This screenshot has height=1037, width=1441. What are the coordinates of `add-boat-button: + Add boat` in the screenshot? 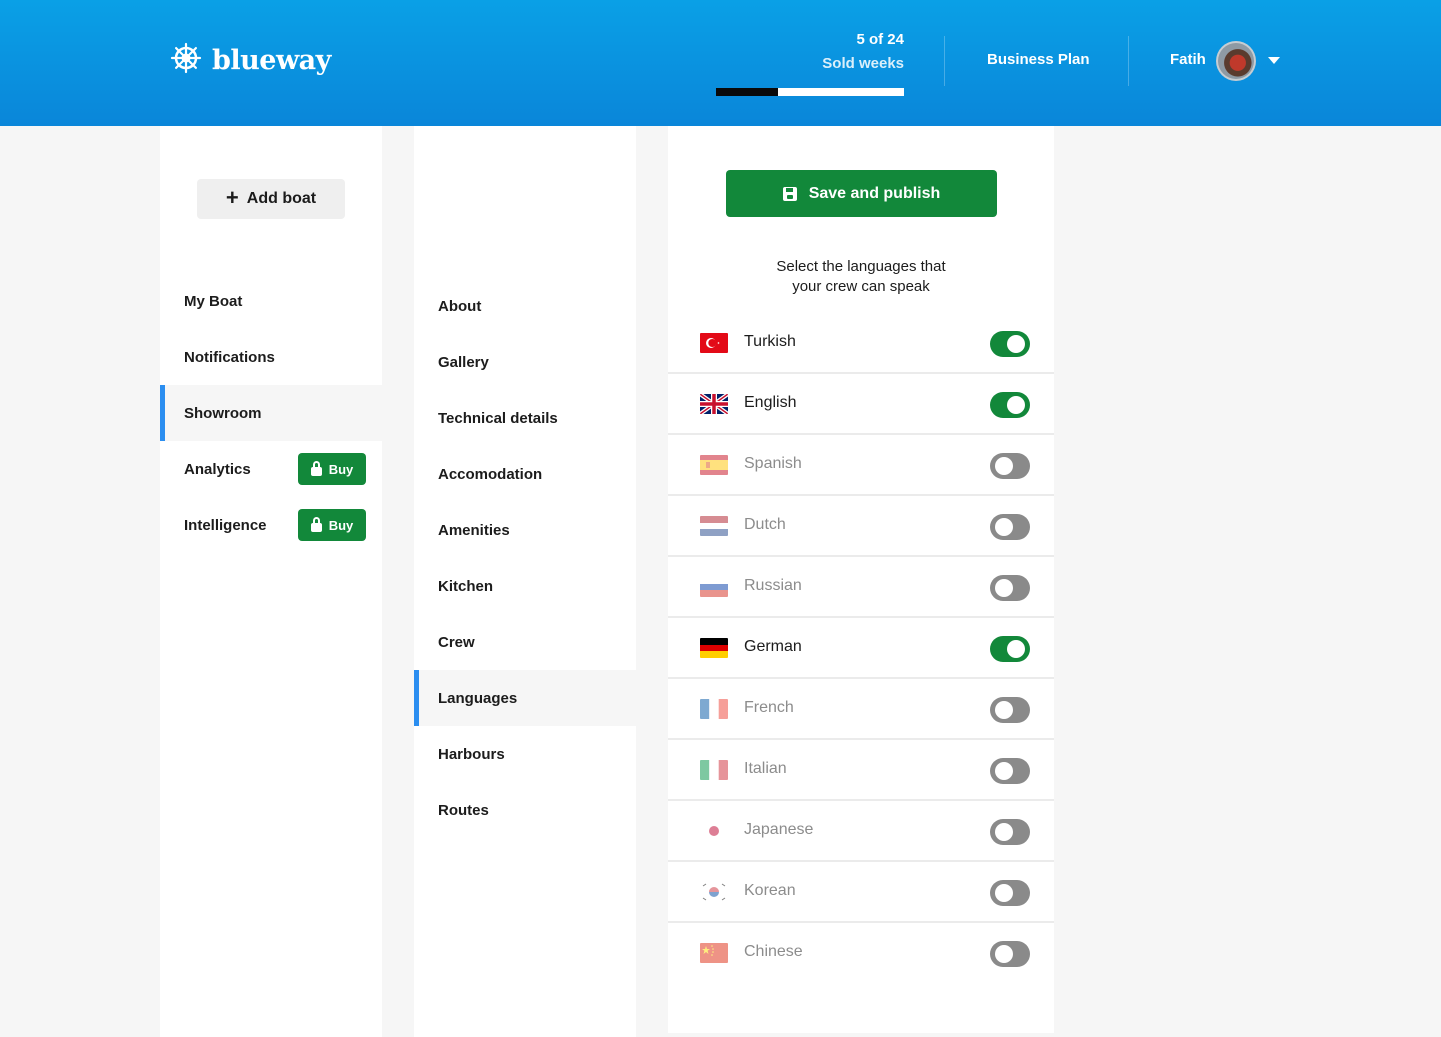 It's located at (271, 199).